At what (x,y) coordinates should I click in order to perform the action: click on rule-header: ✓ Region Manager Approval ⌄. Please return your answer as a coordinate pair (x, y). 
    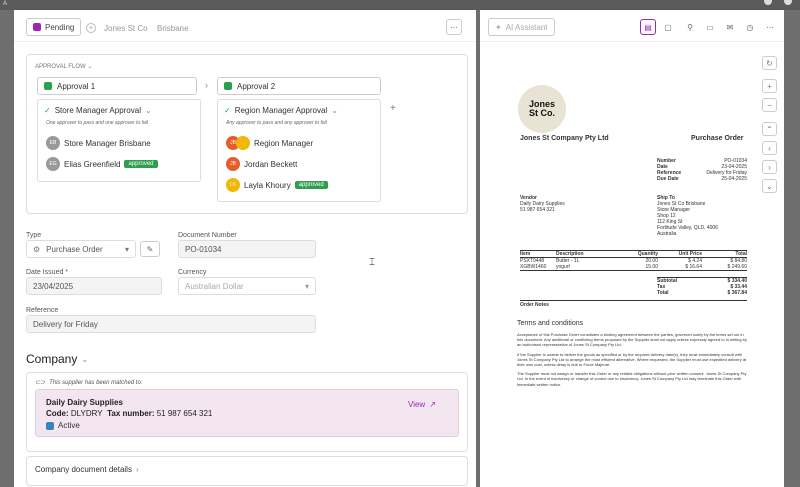
    Looking at the image, I should click on (281, 110).